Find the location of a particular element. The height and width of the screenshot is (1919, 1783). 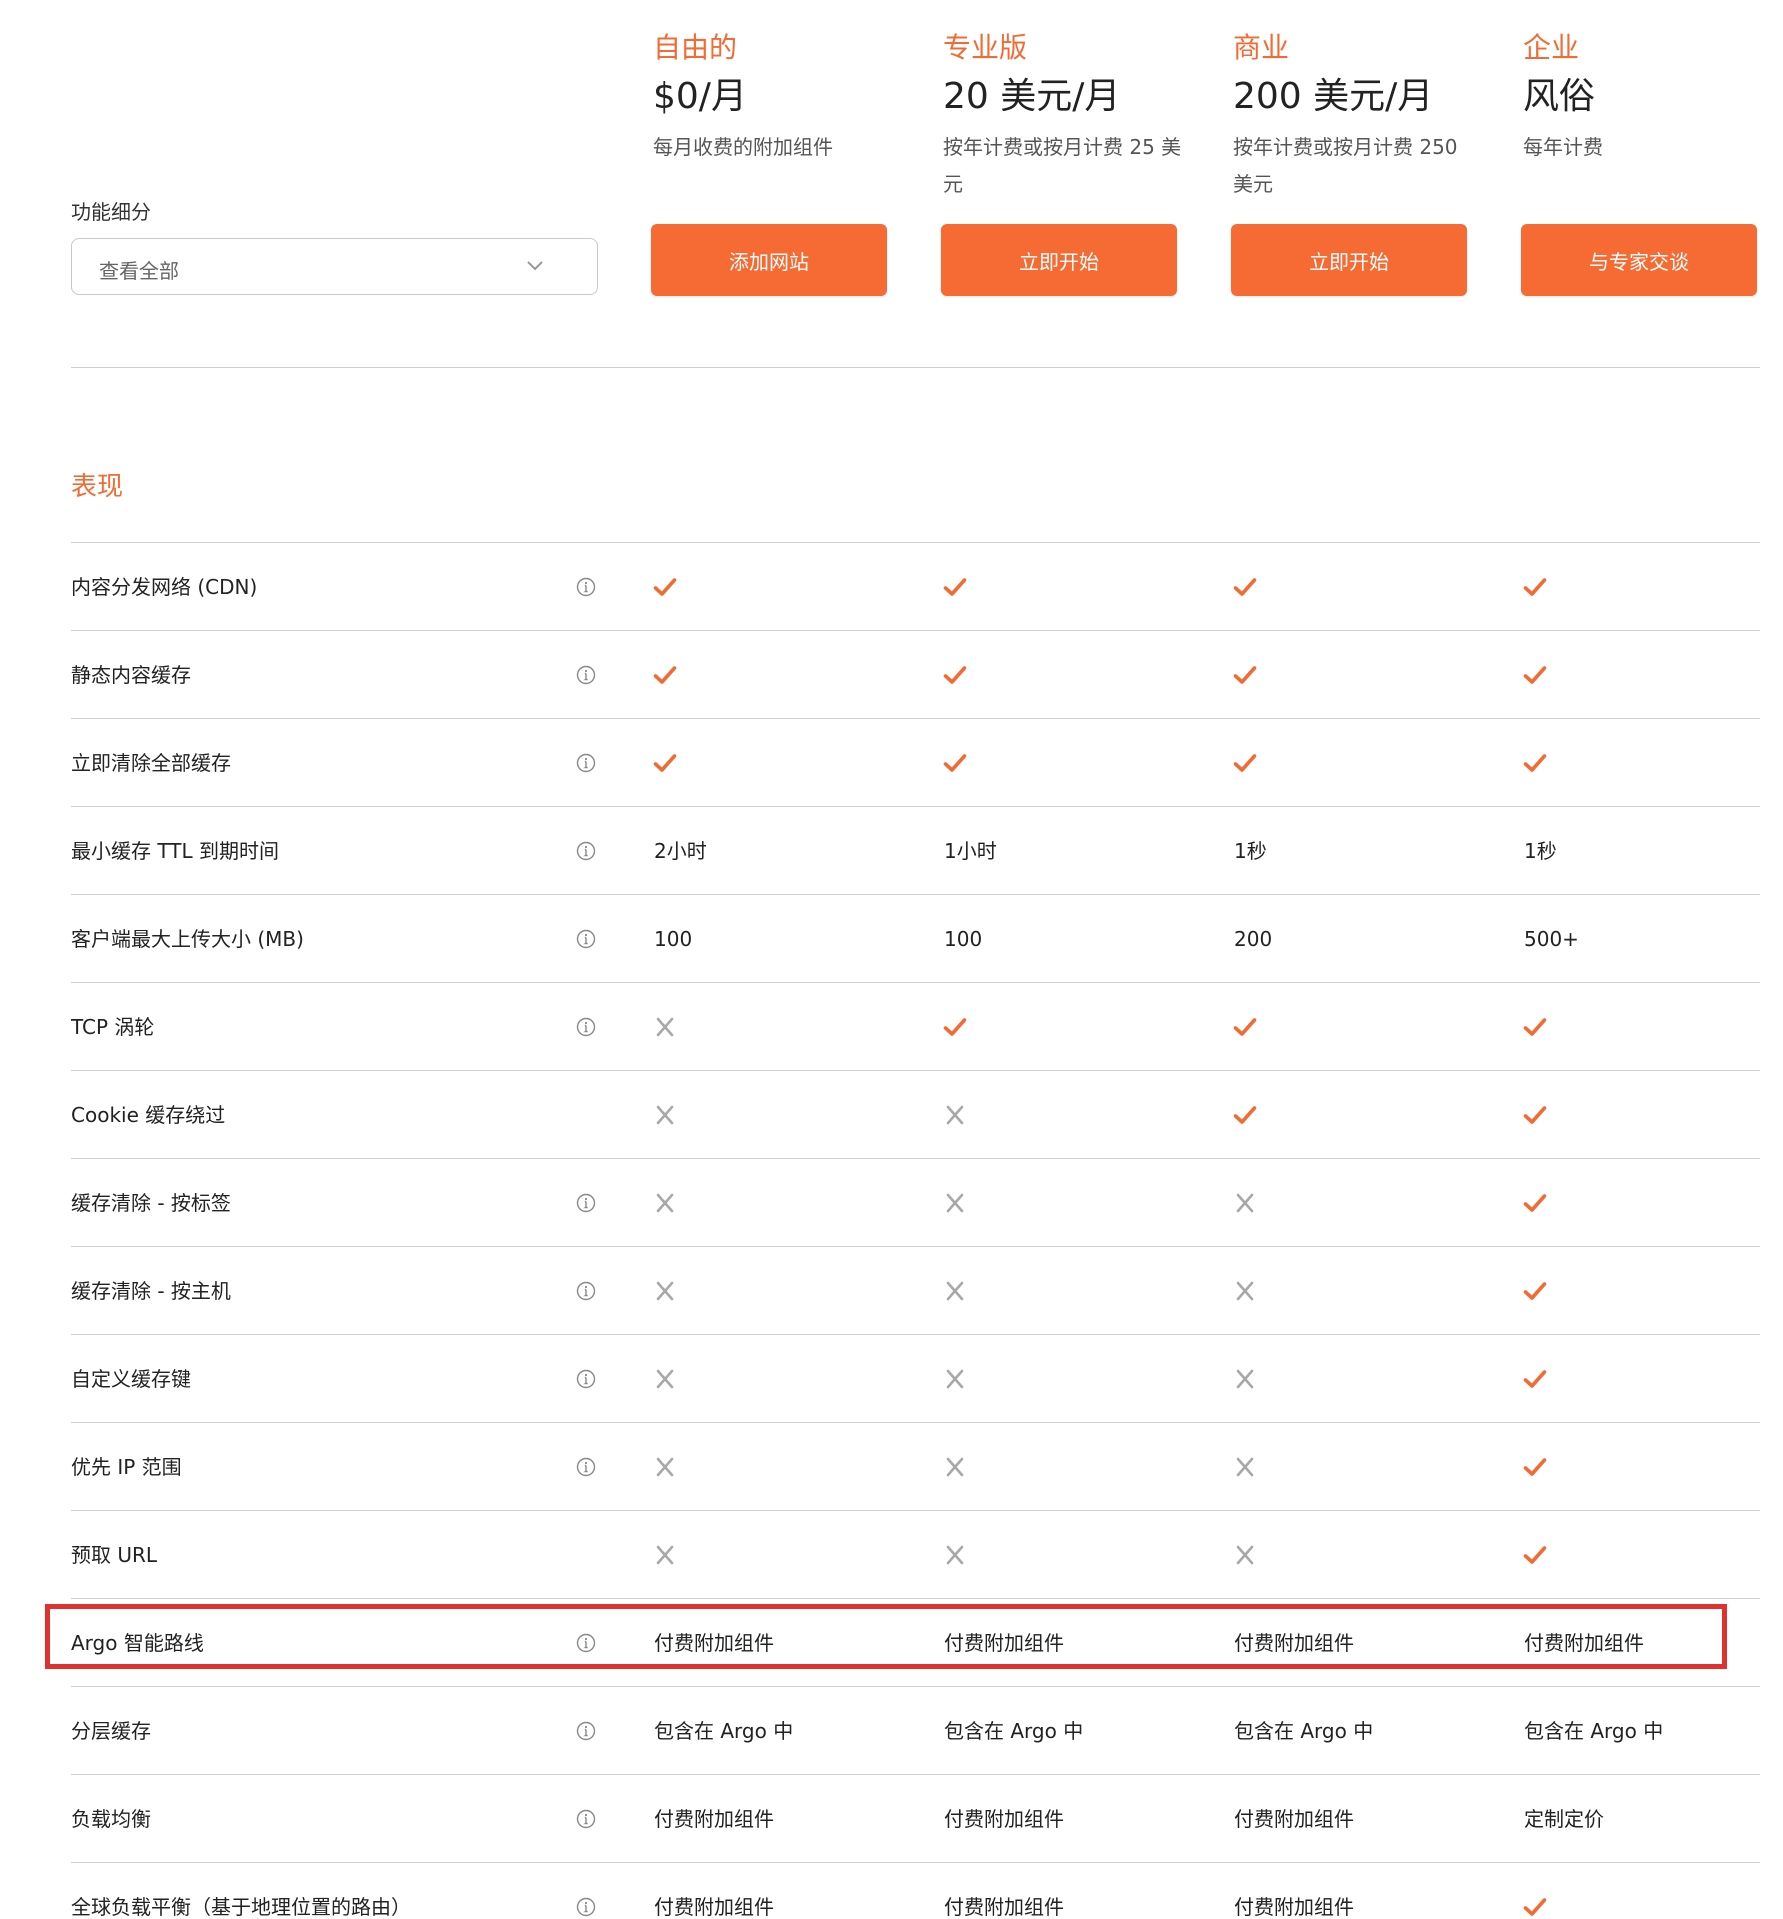

feature-name: Cookie 缓存绕过 is located at coordinates (148, 1115).